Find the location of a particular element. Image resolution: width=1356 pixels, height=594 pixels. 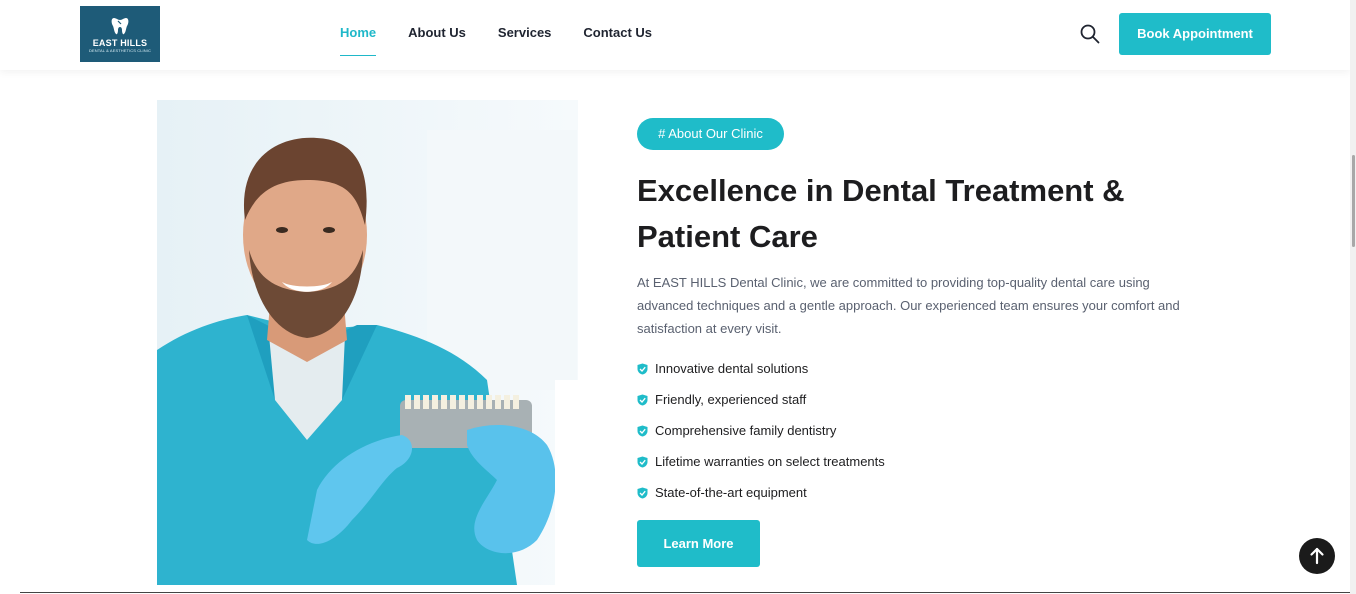

feature-item: Friendly, experienced staff is located at coordinates (761, 399).